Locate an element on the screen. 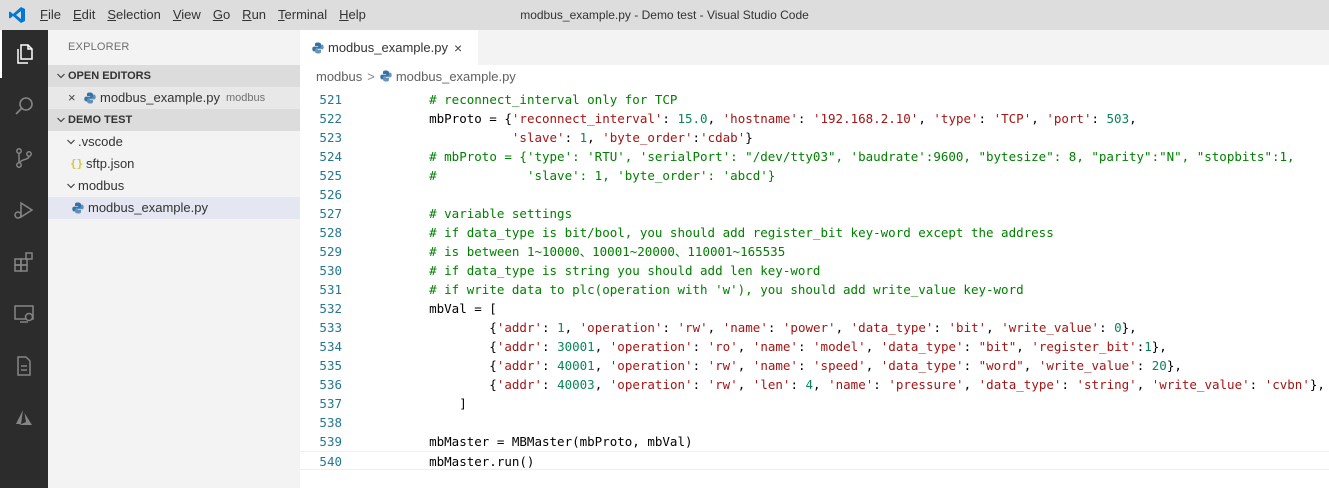  editor-tab-bar: modbus_example.py × is located at coordinates (814, 47).